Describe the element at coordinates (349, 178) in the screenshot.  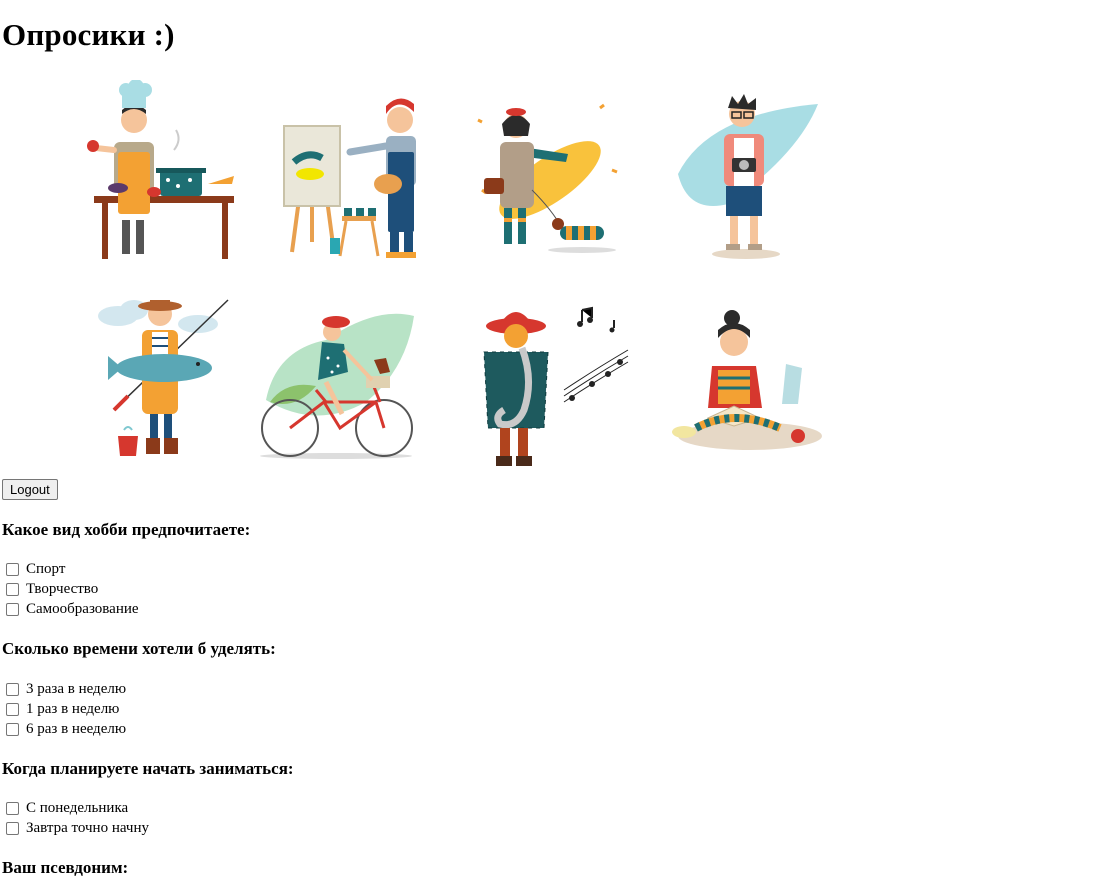
I see `painter-illustration` at that location.